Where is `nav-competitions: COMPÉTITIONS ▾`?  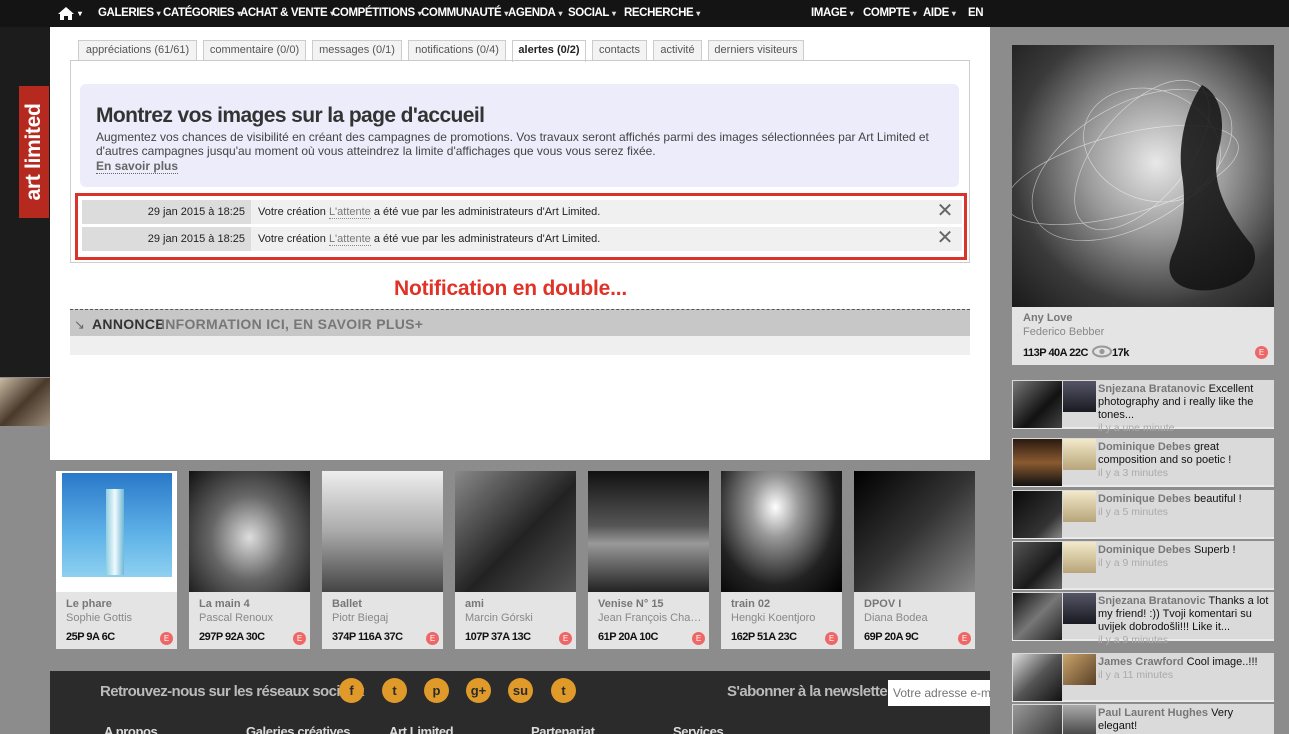 nav-competitions: COMPÉTITIONS ▾ is located at coordinates (377, 13).